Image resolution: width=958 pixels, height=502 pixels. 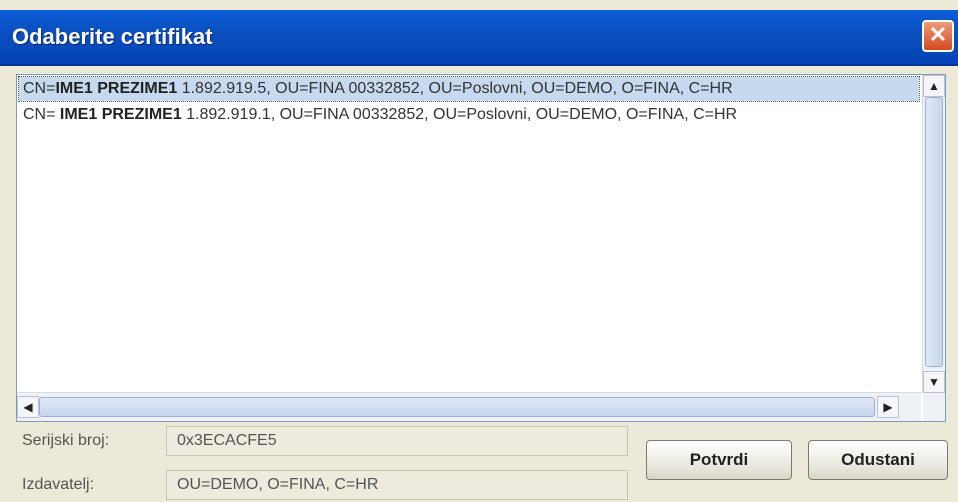 I want to click on scroll-down-button: ▼, so click(x=934, y=382).